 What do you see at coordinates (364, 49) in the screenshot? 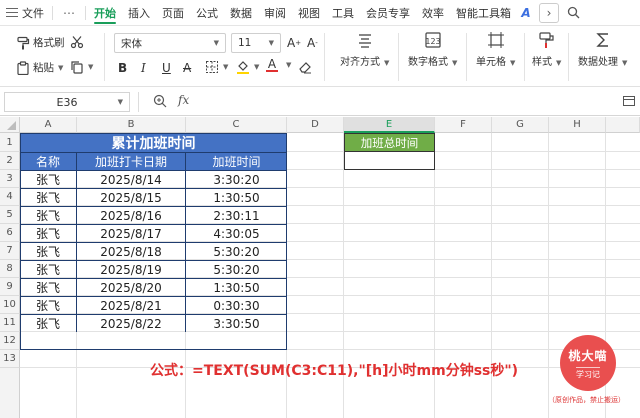
I see `align-button: 对齐方式 ▼` at bounding box center [364, 49].